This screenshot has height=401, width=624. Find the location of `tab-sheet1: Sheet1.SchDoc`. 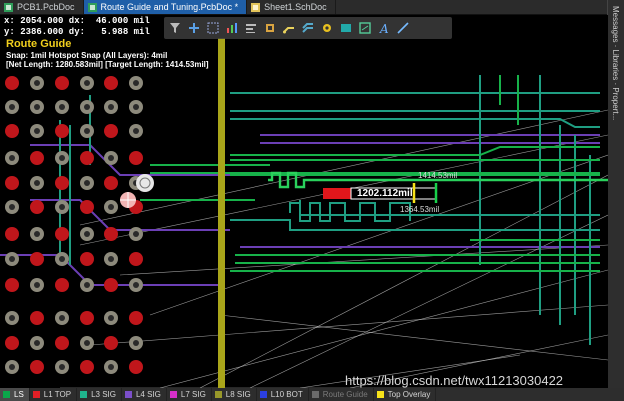

tab-sheet1: Sheet1.SchDoc is located at coordinates (291, 7).